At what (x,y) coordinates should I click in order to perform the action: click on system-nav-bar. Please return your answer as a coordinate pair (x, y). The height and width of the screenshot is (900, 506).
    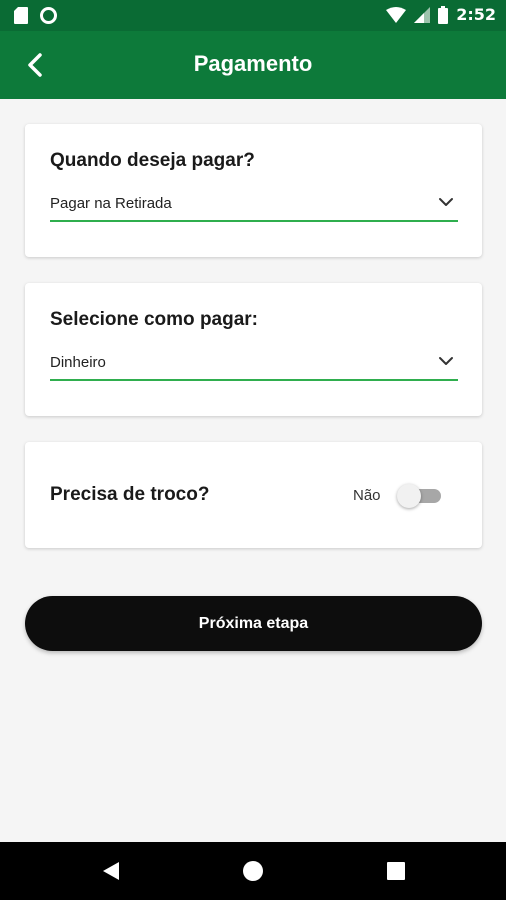
    Looking at the image, I should click on (253, 871).